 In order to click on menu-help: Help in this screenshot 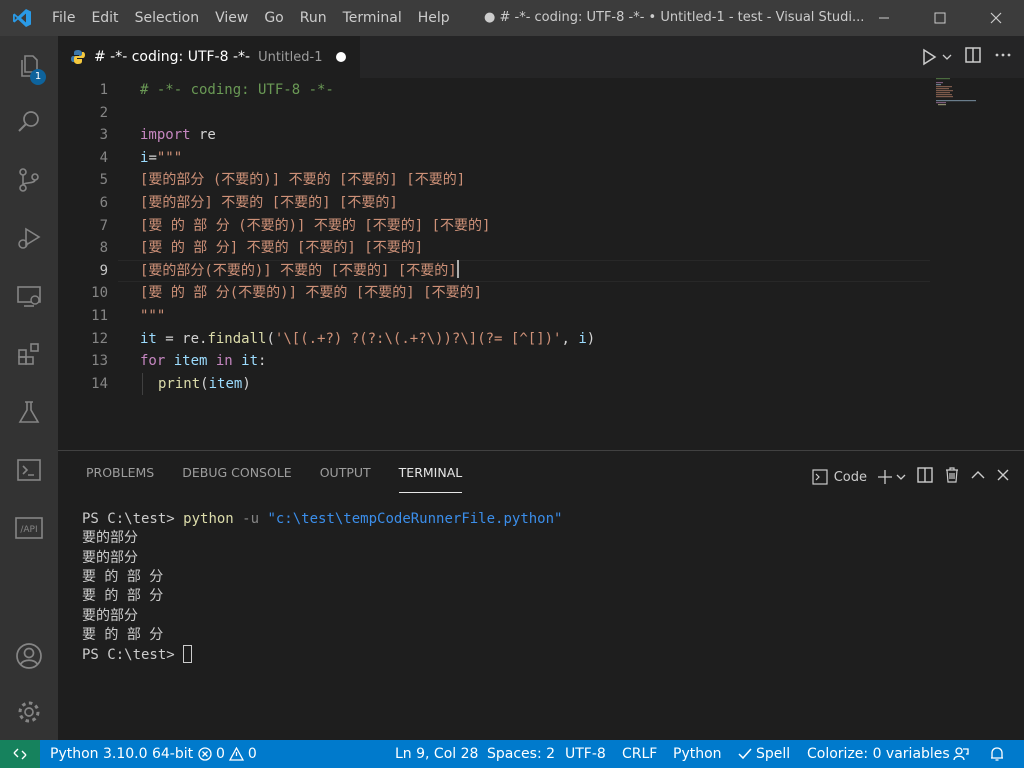, I will do `click(434, 18)`.